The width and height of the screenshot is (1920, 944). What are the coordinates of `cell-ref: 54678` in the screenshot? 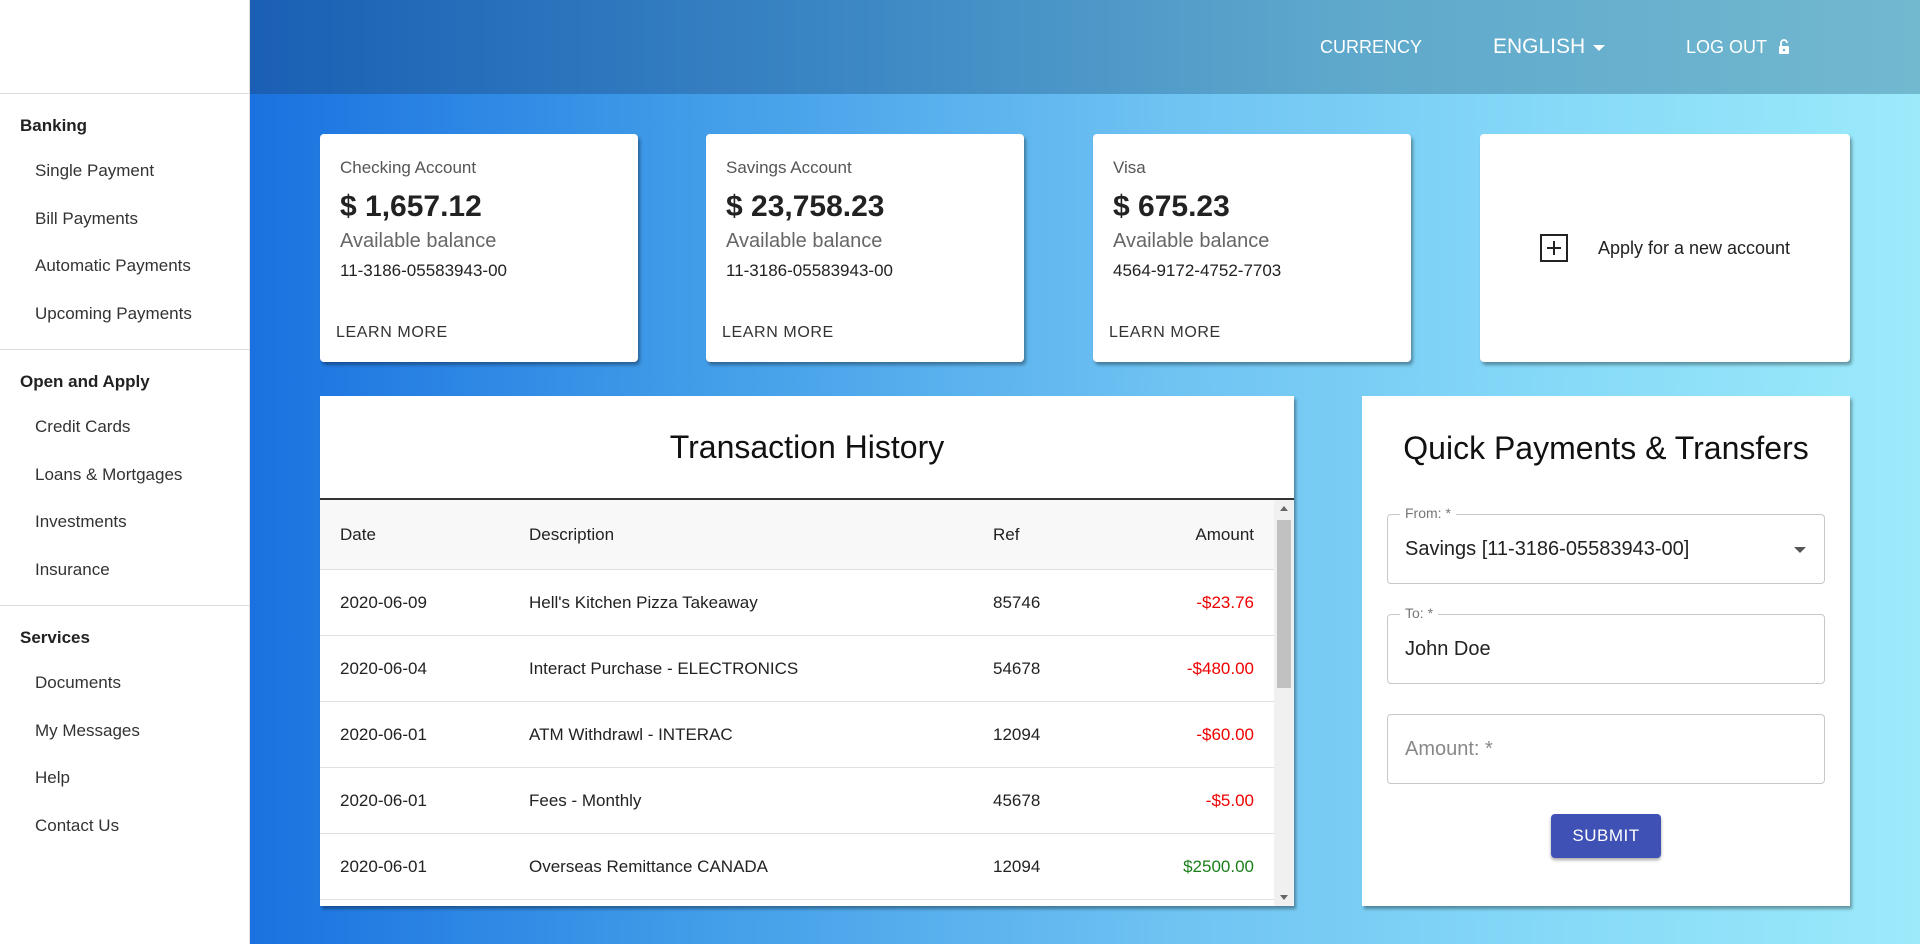 It's located at (1017, 668).